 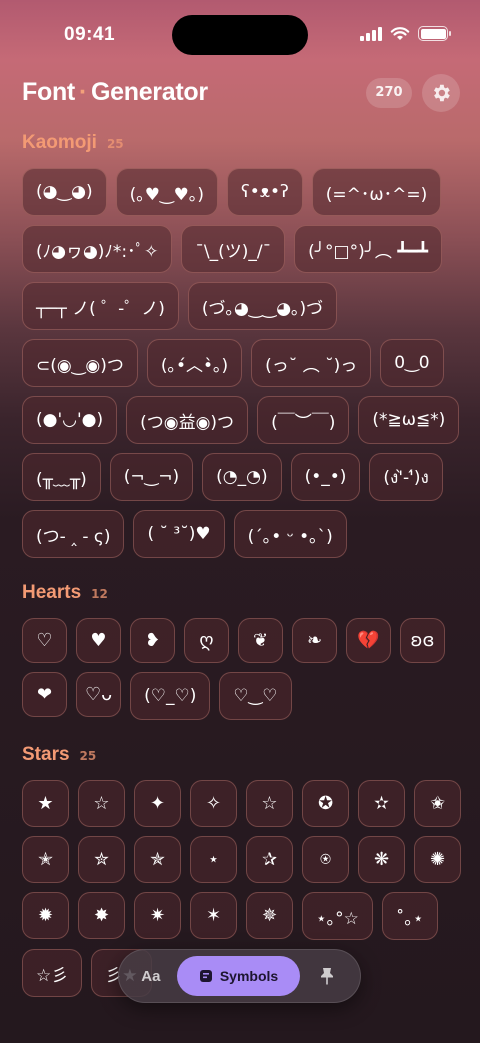 I want to click on symbol-chip: (=^･ω･^=), so click(x=376, y=192).